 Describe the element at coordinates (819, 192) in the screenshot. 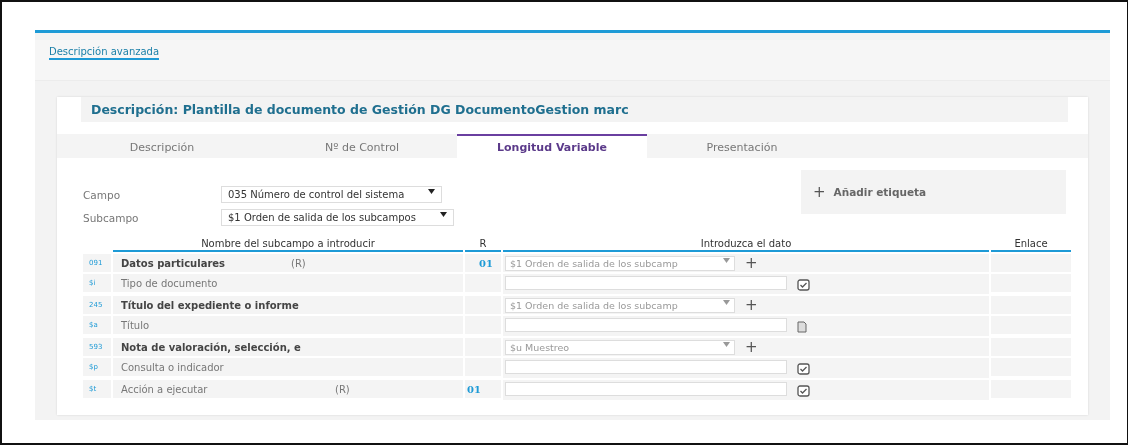

I see `plus-icon: +` at that location.